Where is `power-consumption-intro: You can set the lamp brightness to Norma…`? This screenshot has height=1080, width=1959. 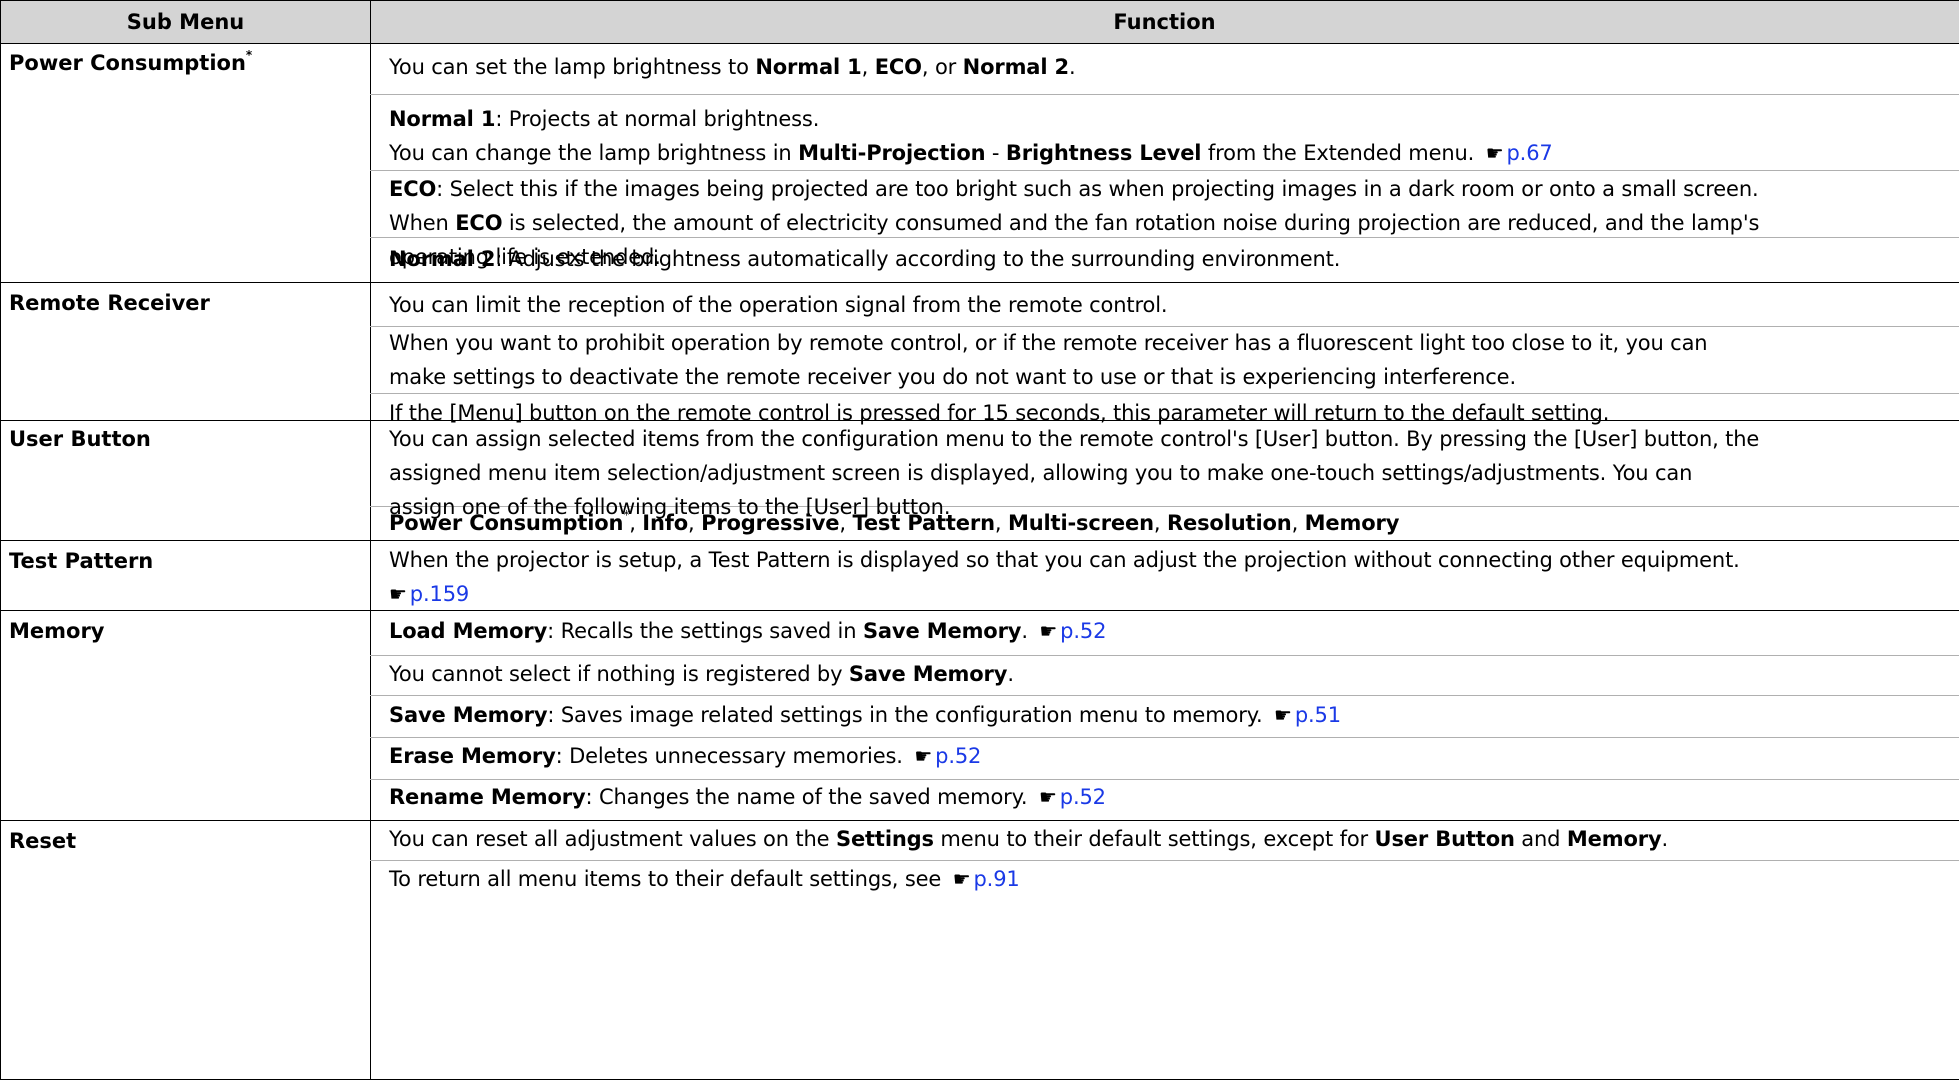 power-consumption-intro: You can set the lamp brightness to Norma… is located at coordinates (732, 67).